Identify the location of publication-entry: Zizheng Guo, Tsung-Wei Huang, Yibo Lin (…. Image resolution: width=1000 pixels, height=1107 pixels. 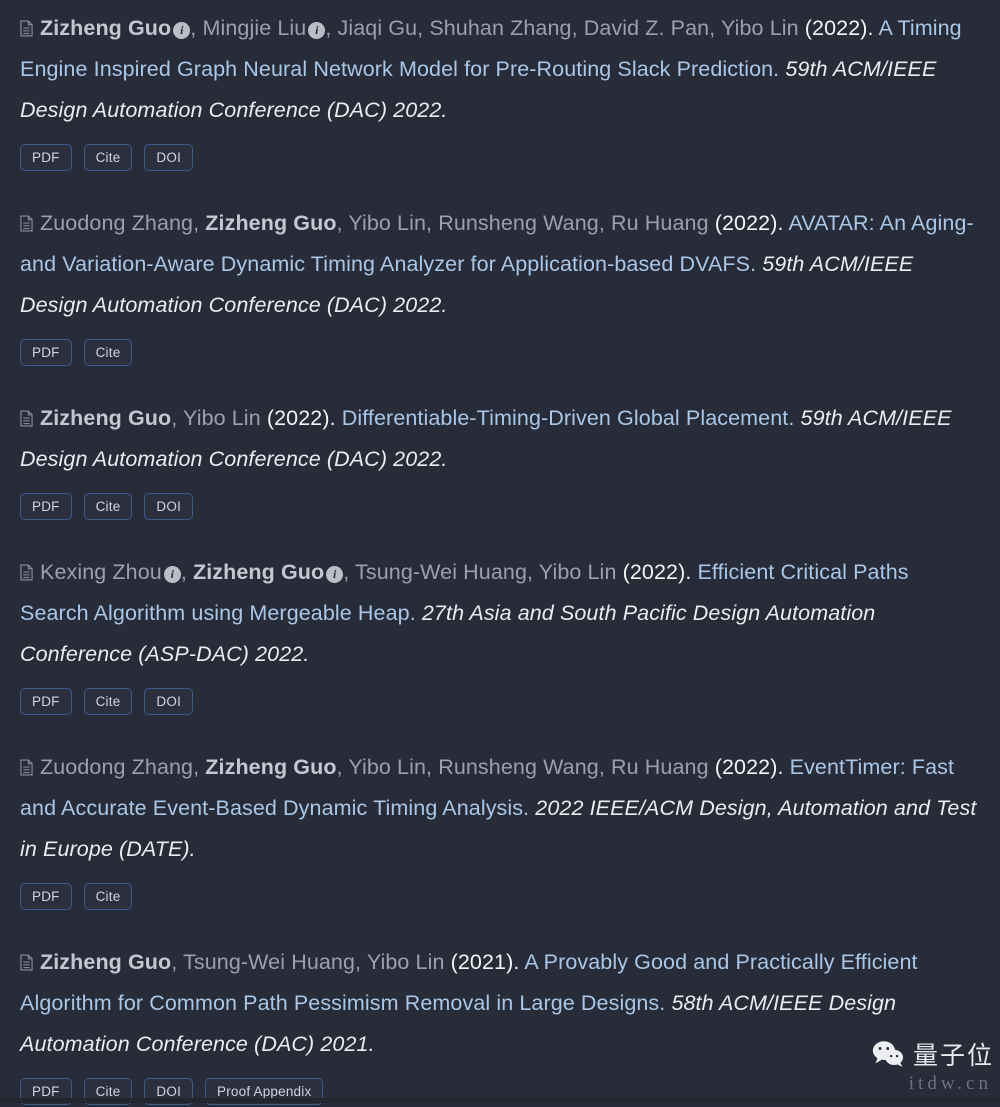
(500, 1024).